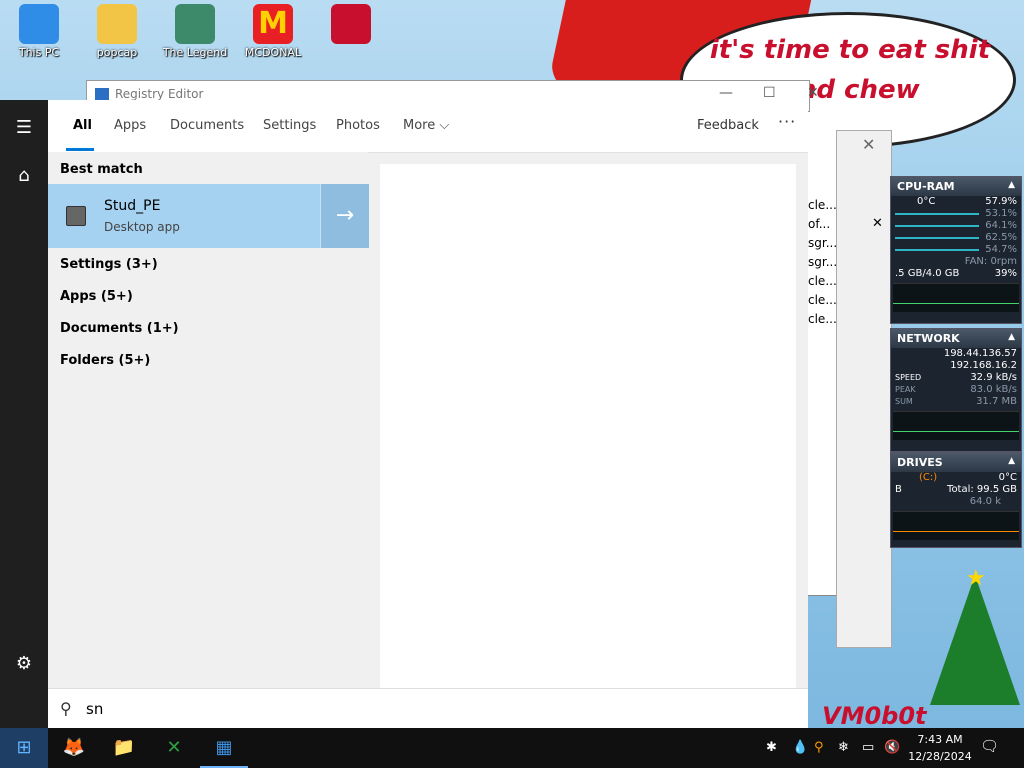 The height and width of the screenshot is (768, 1024). What do you see at coordinates (956, 297) in the screenshot?
I see `cpu-graph` at bounding box center [956, 297].